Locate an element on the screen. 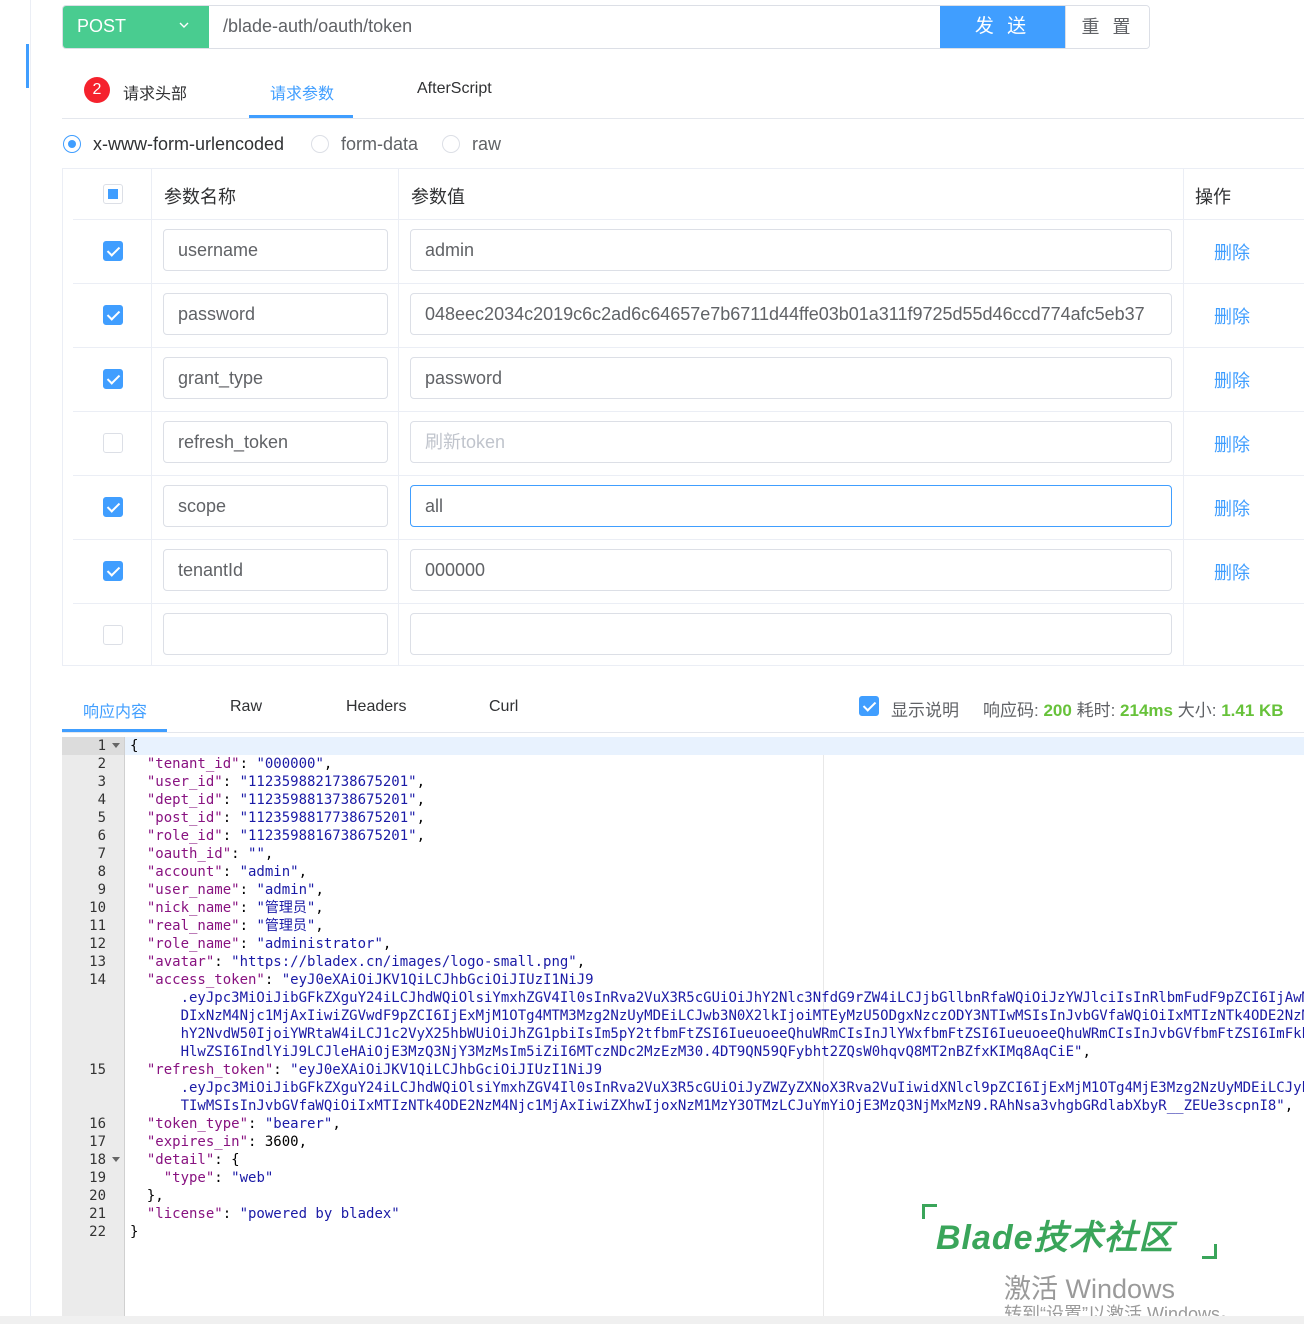 The image size is (1304, 1326). size-label: 大小: is located at coordinates (1197, 710).